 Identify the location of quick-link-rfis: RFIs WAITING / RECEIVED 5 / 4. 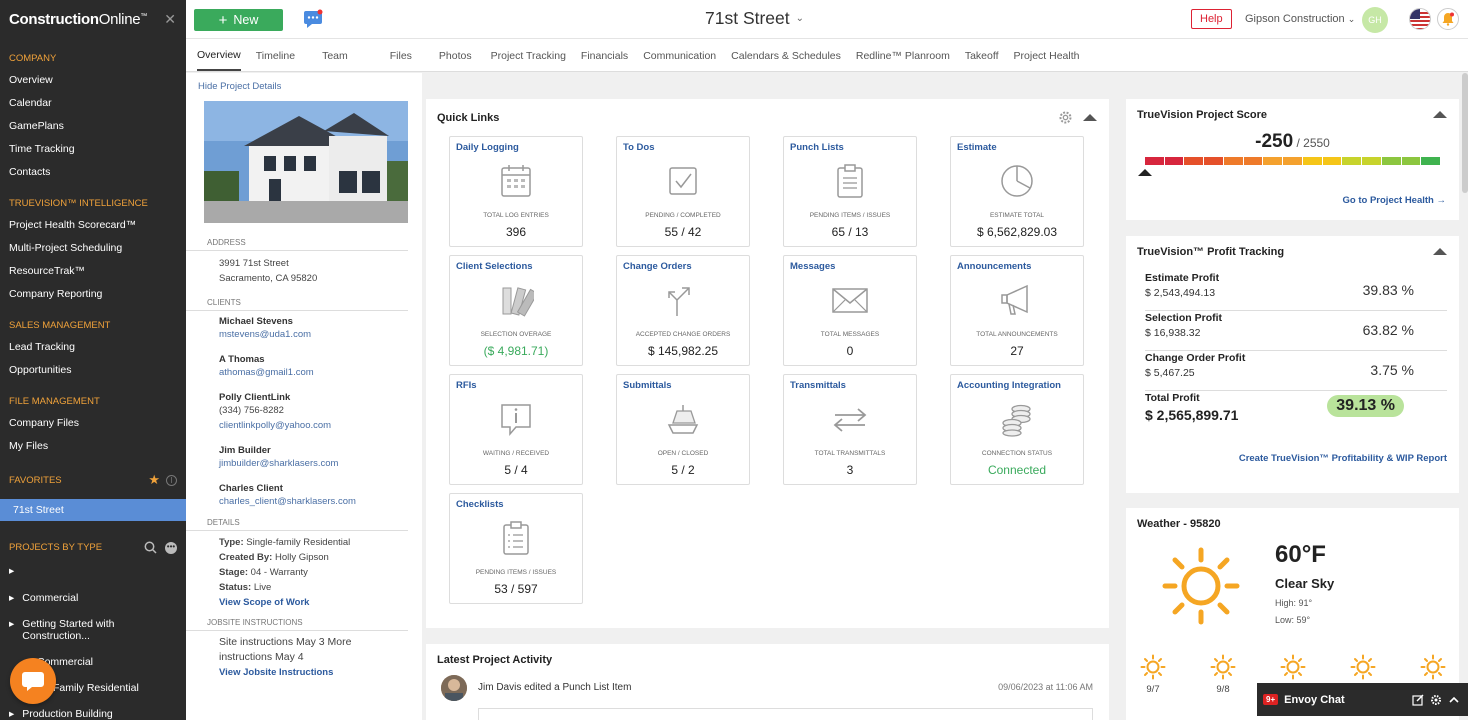
(516, 429).